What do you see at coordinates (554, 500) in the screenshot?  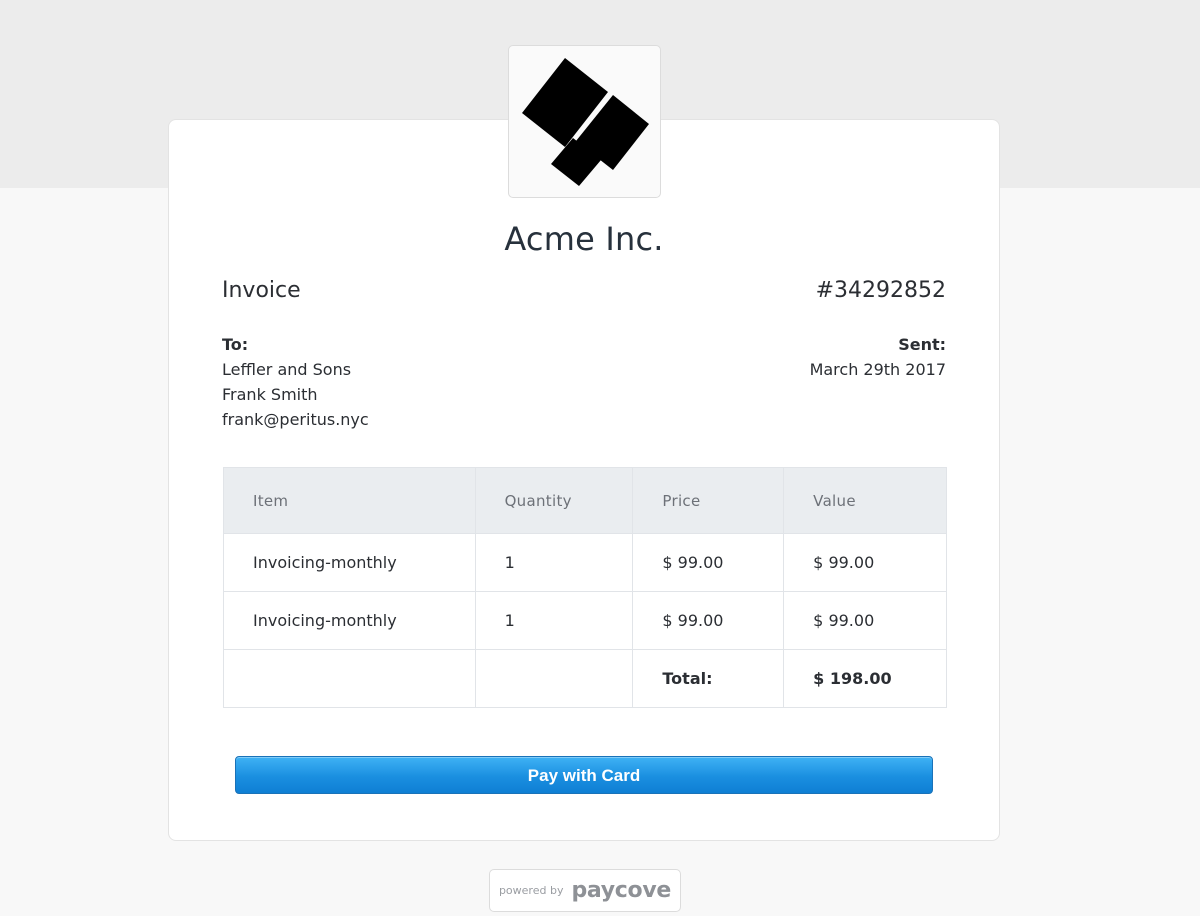 I see `column-header-quantity: Quantity` at bounding box center [554, 500].